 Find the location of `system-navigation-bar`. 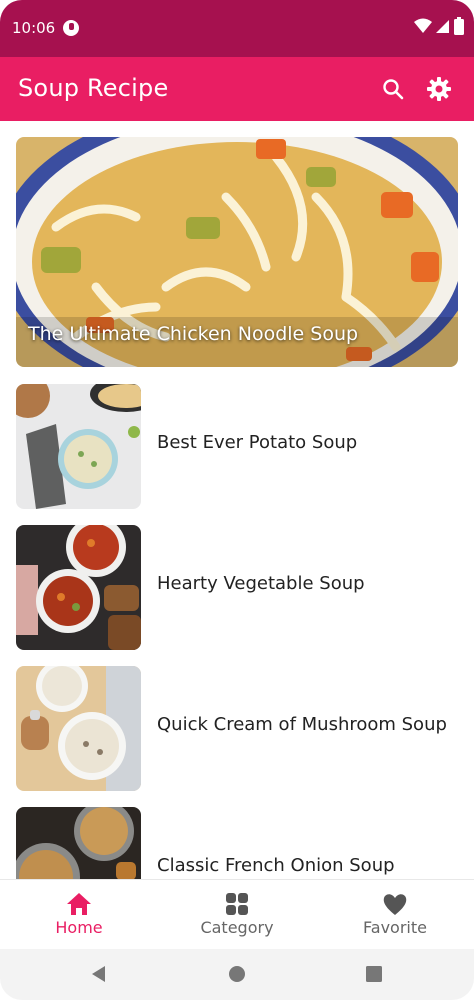

system-navigation-bar is located at coordinates (237, 974).